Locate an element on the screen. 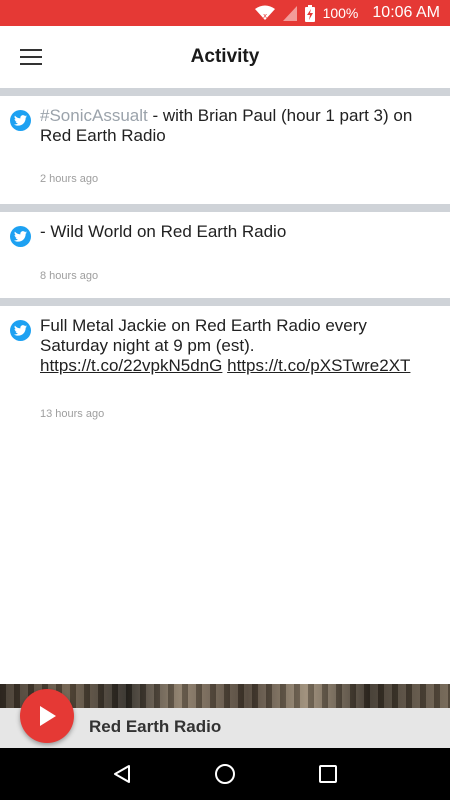 The width and height of the screenshot is (450, 800). home-icon is located at coordinates (225, 774).